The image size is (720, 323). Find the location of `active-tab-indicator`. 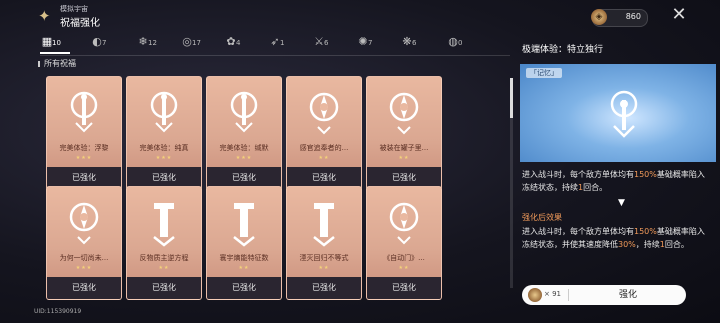

active-tab-indicator is located at coordinates (55, 53).